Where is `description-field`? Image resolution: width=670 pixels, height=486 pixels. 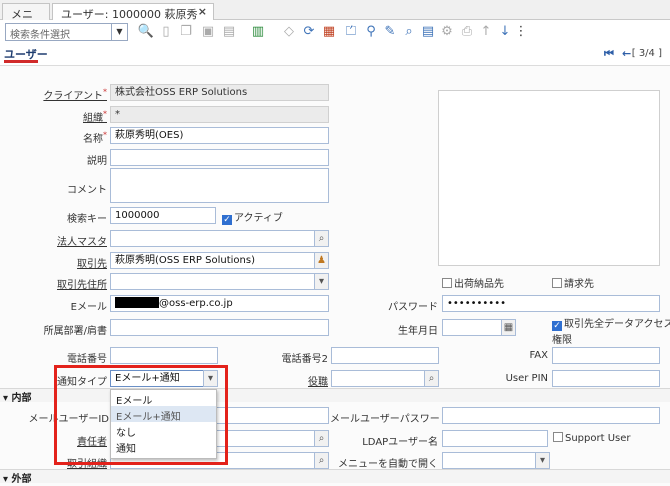
description-field is located at coordinates (219, 157).